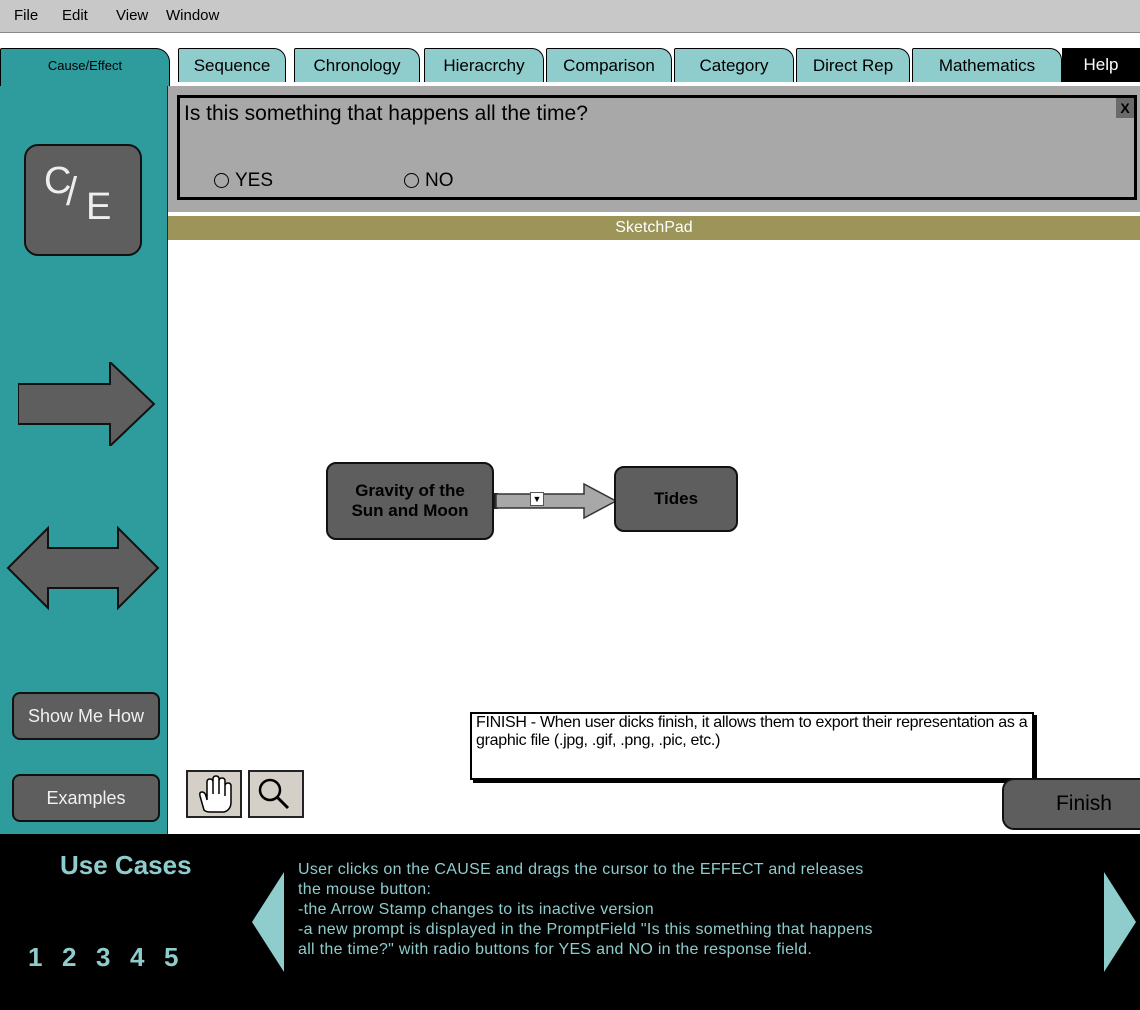 Image resolution: width=1140 pixels, height=1010 pixels. Describe the element at coordinates (103, 957) in the screenshot. I see `use-case-3: 3` at that location.